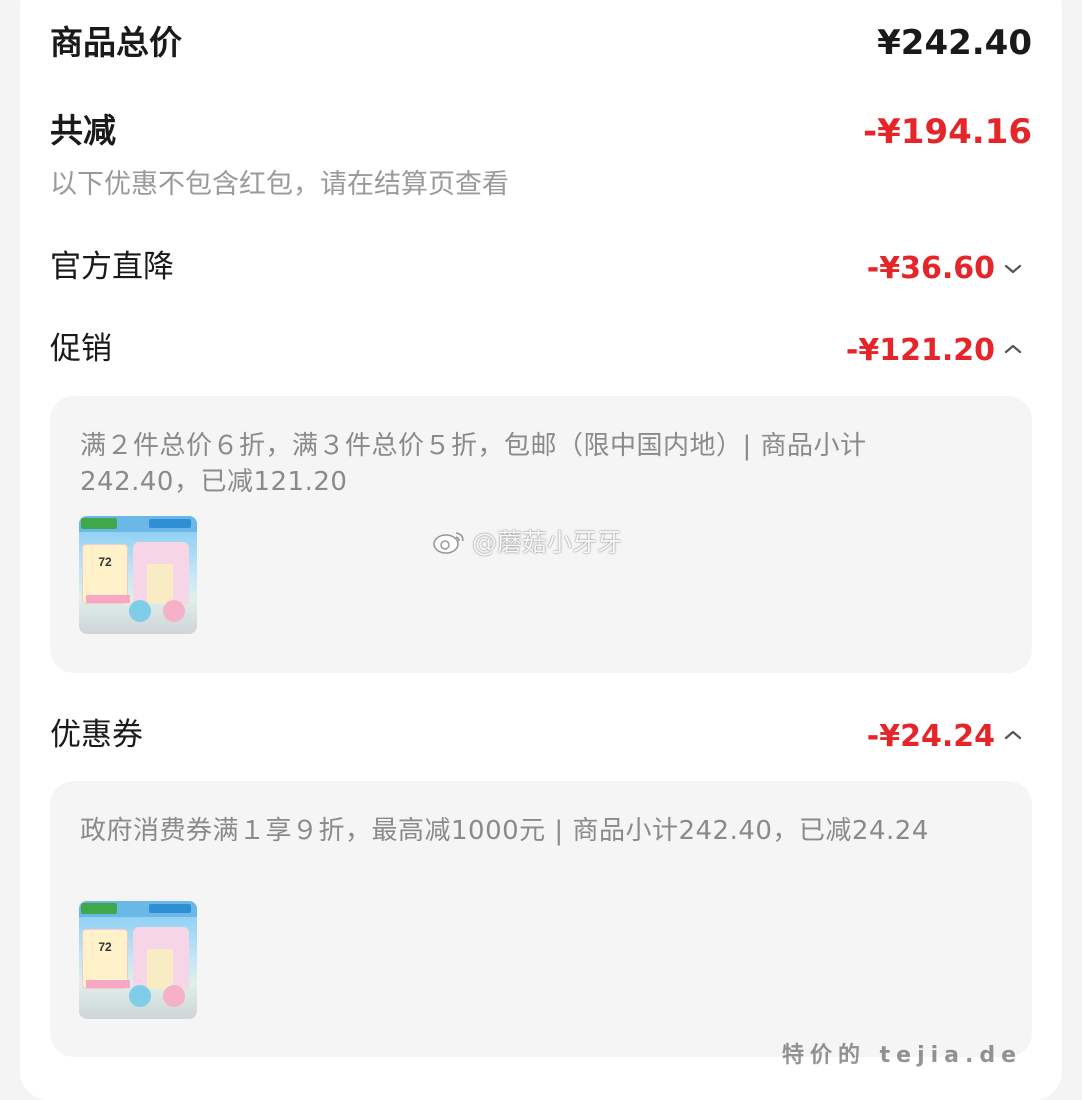  What do you see at coordinates (448, 543) in the screenshot?
I see `weibo-icon` at bounding box center [448, 543].